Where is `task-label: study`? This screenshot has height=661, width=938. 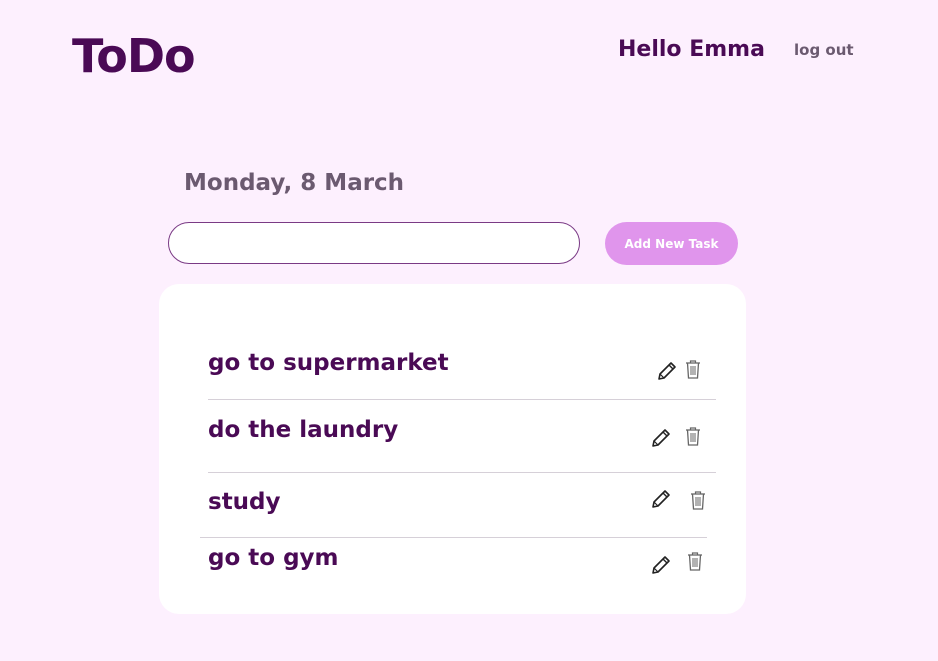
task-label: study is located at coordinates (244, 502).